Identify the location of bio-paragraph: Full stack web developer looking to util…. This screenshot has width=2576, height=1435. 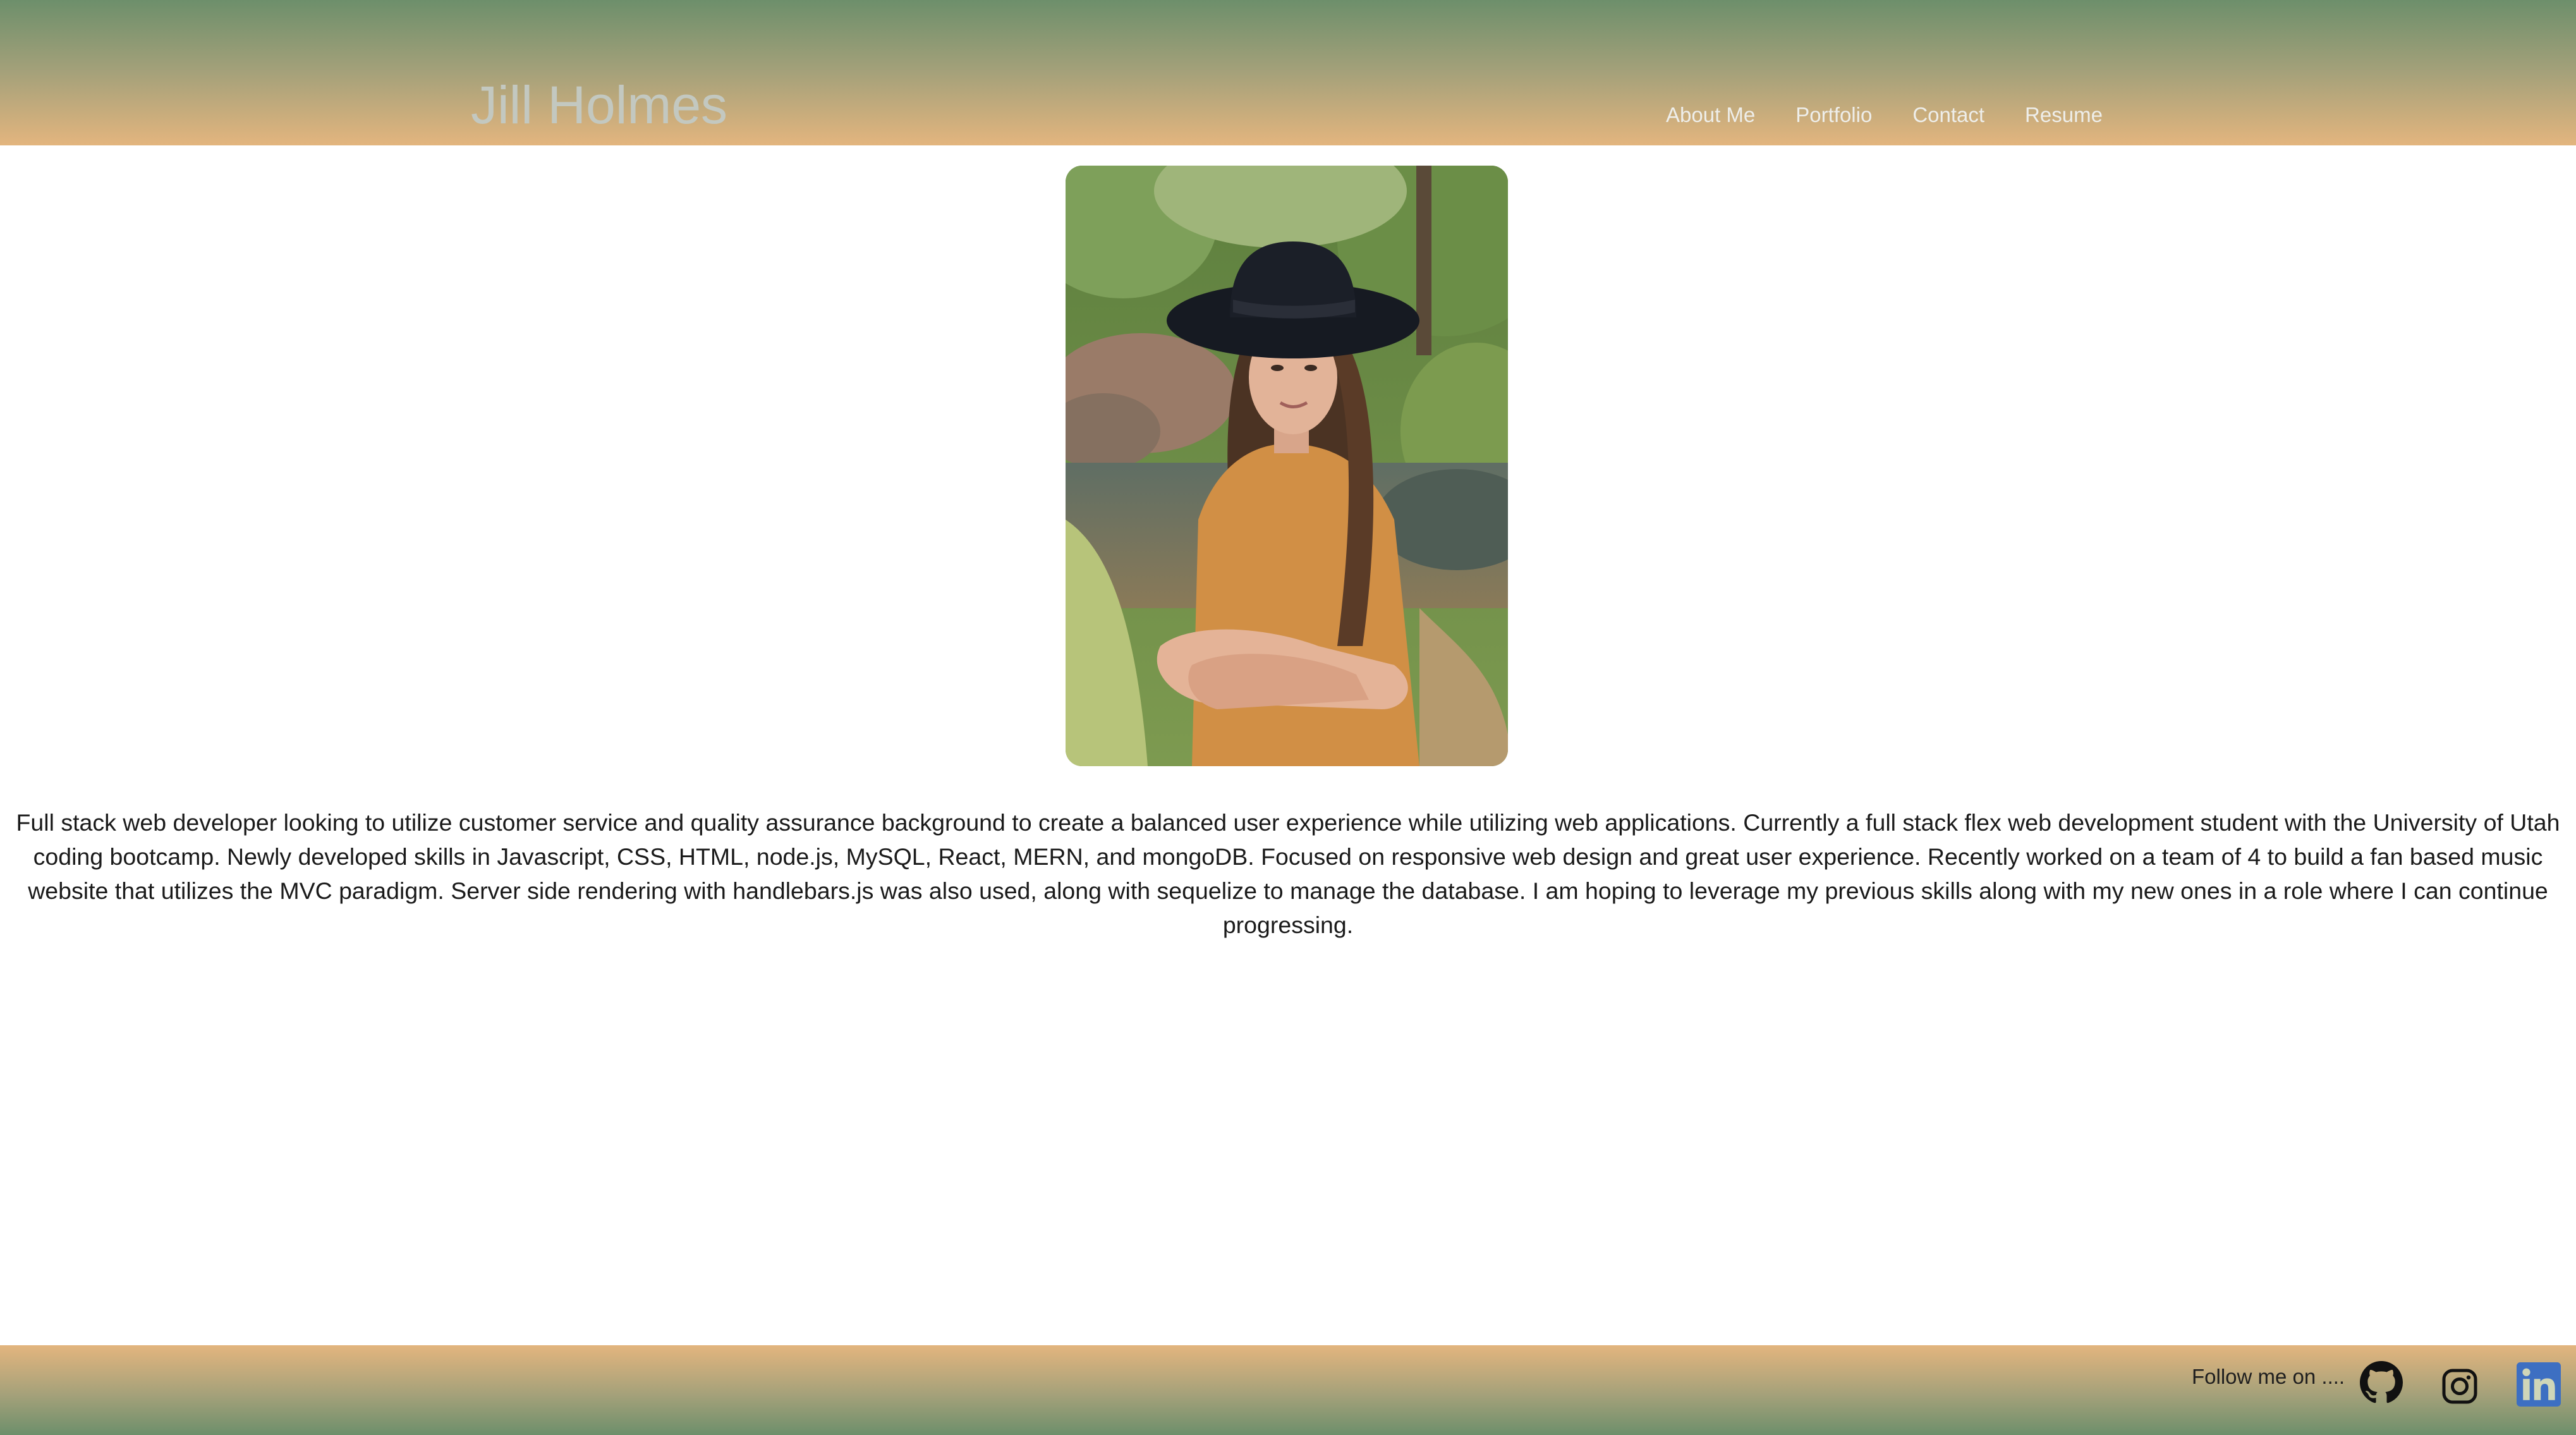
(1288, 874).